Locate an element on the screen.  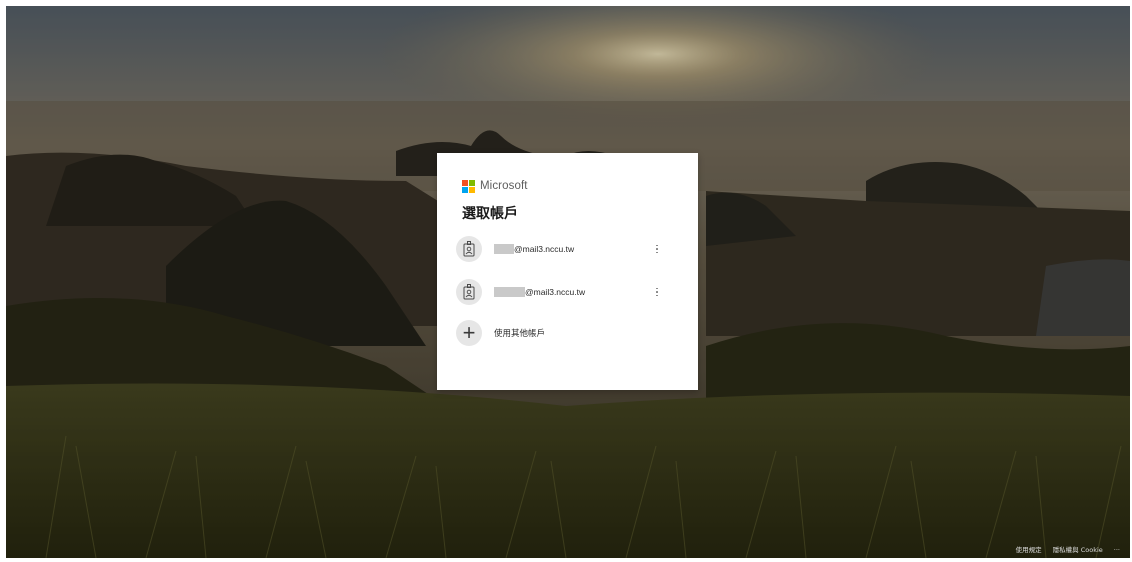
microsoft-logo-text: Microsoft is located at coordinates (504, 186).